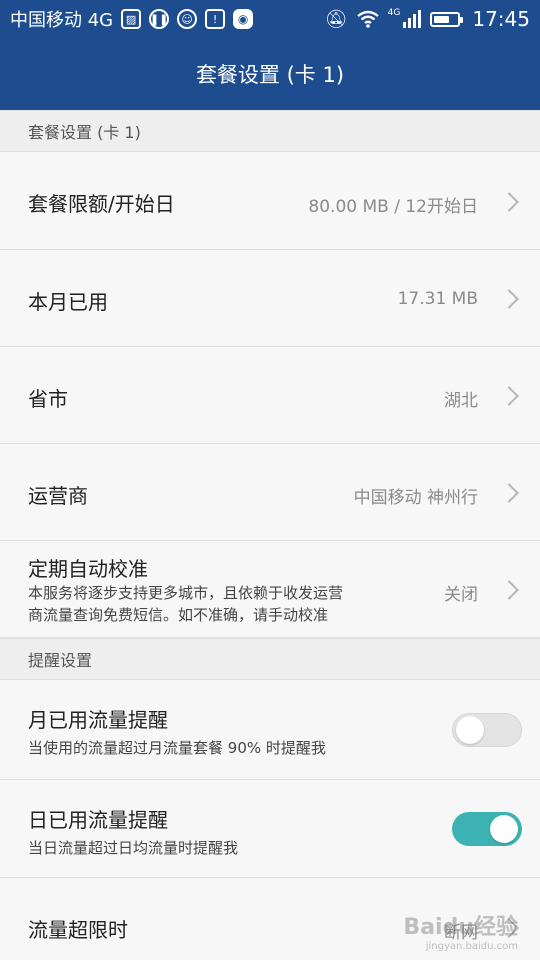  I want to click on row-title: 运营商, so click(58, 496).